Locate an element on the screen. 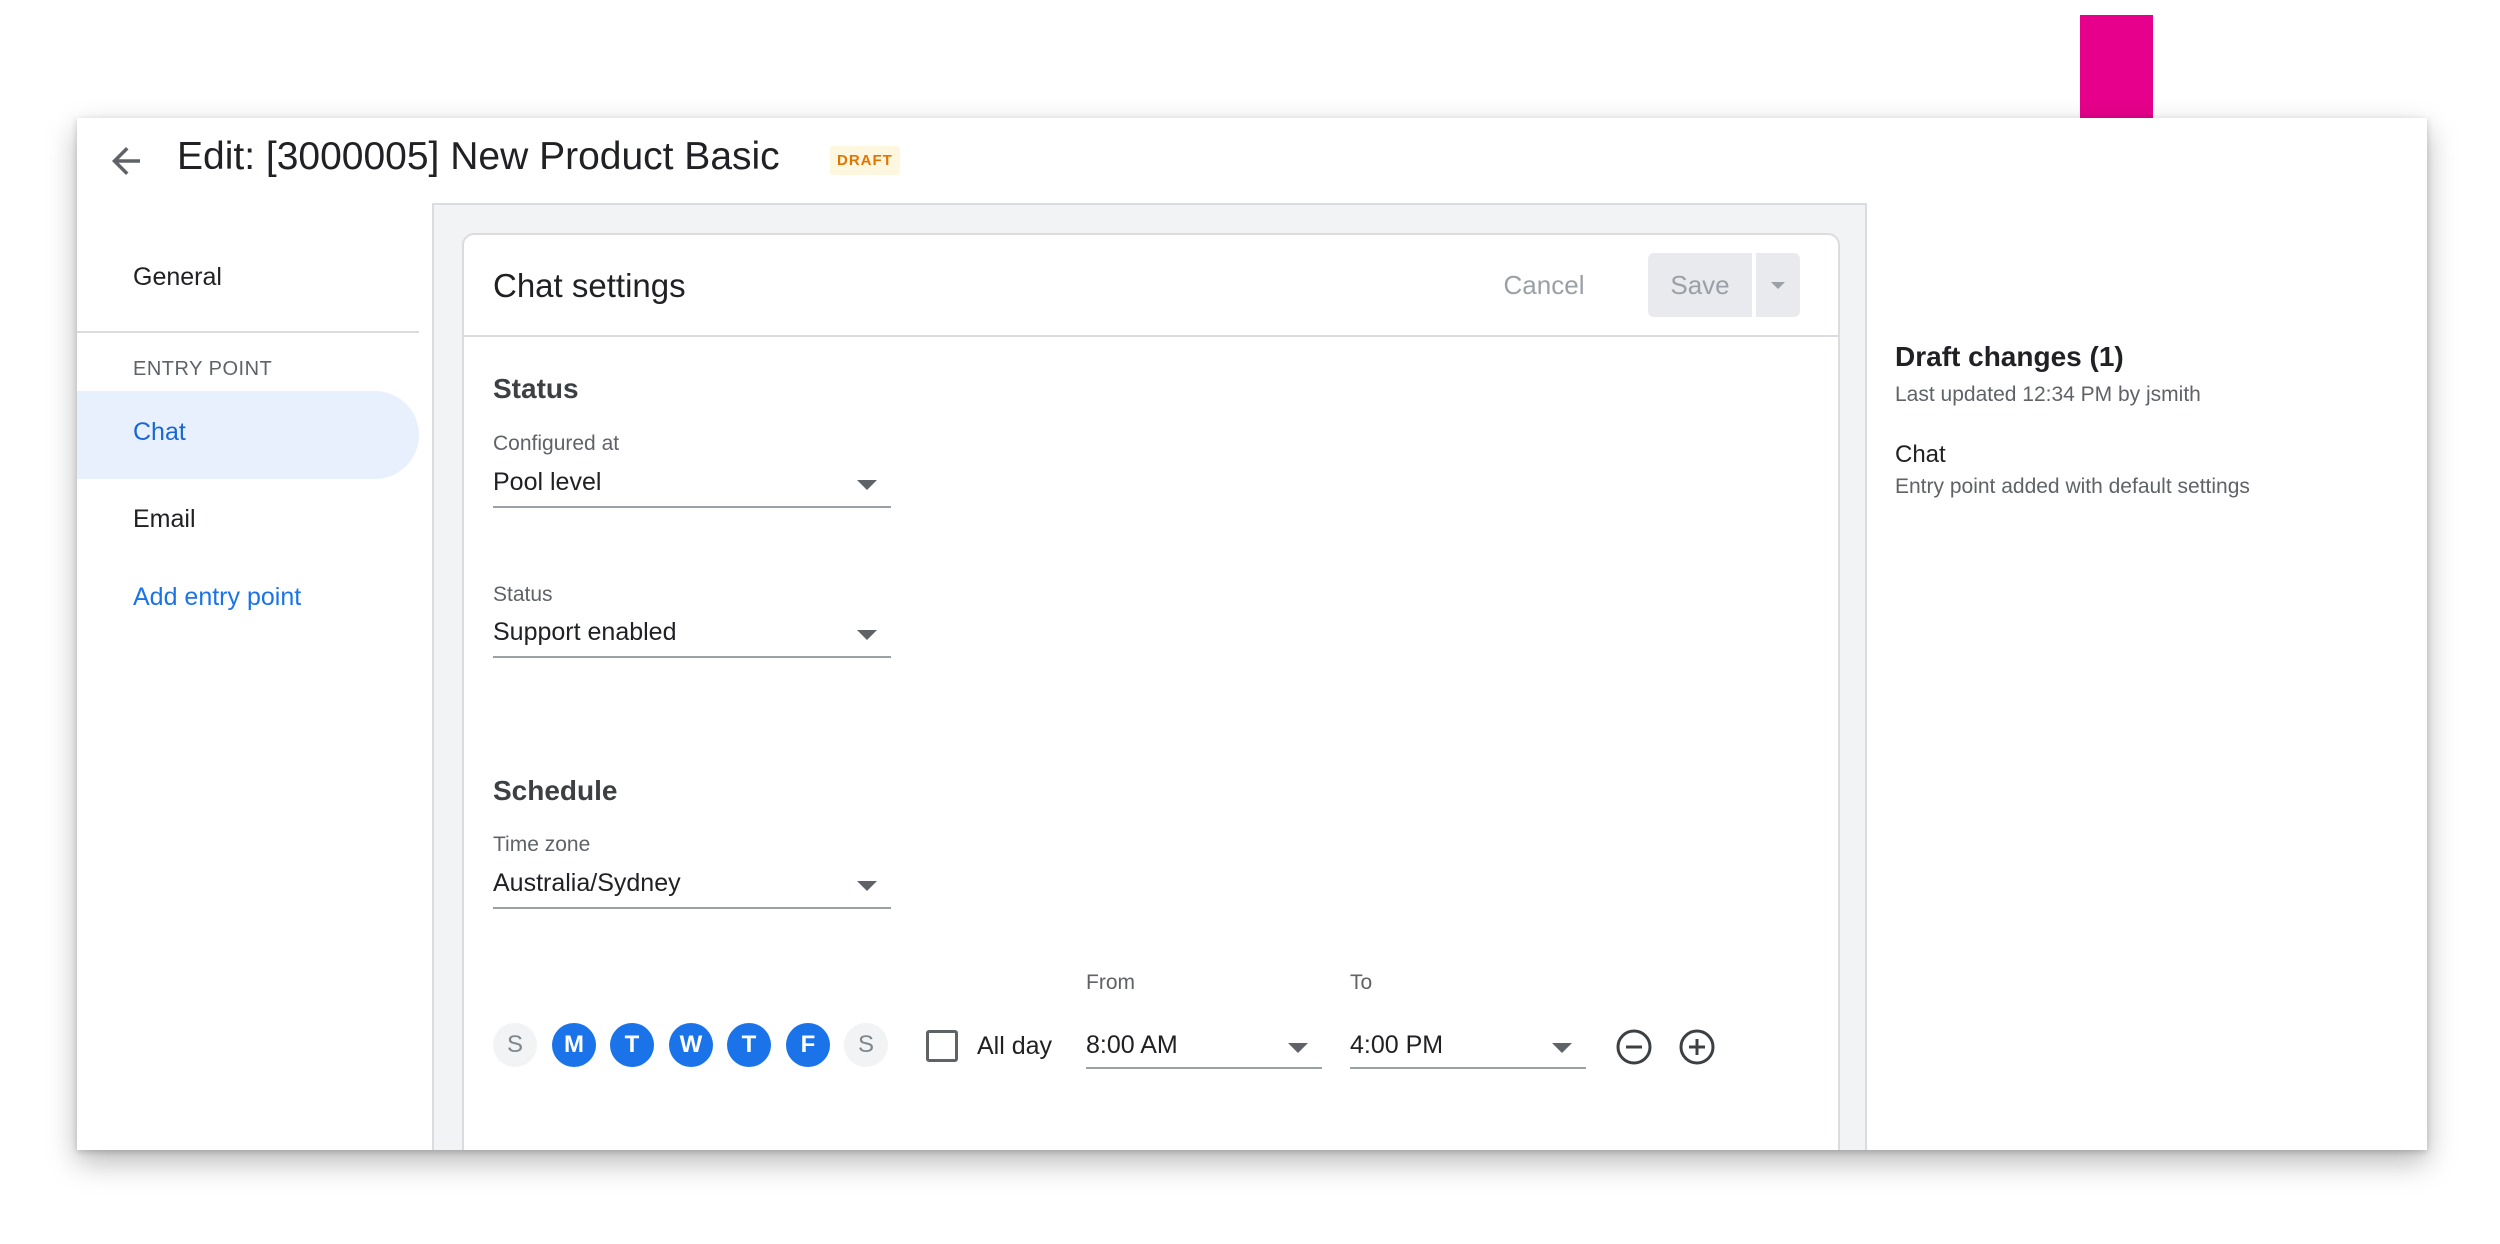 Image resolution: width=2500 pixels, height=1244 pixels. draft-change-description: Entry point added with default settings is located at coordinates (2072, 486).